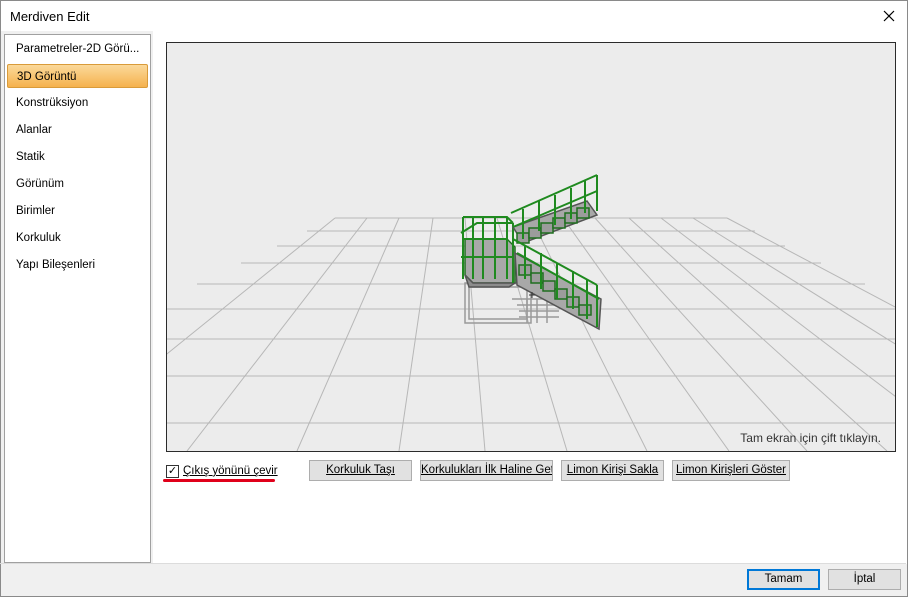 Image resolution: width=908 pixels, height=597 pixels. Describe the element at coordinates (454, 16) in the screenshot. I see `title-bar: Merdiven Edit` at that location.